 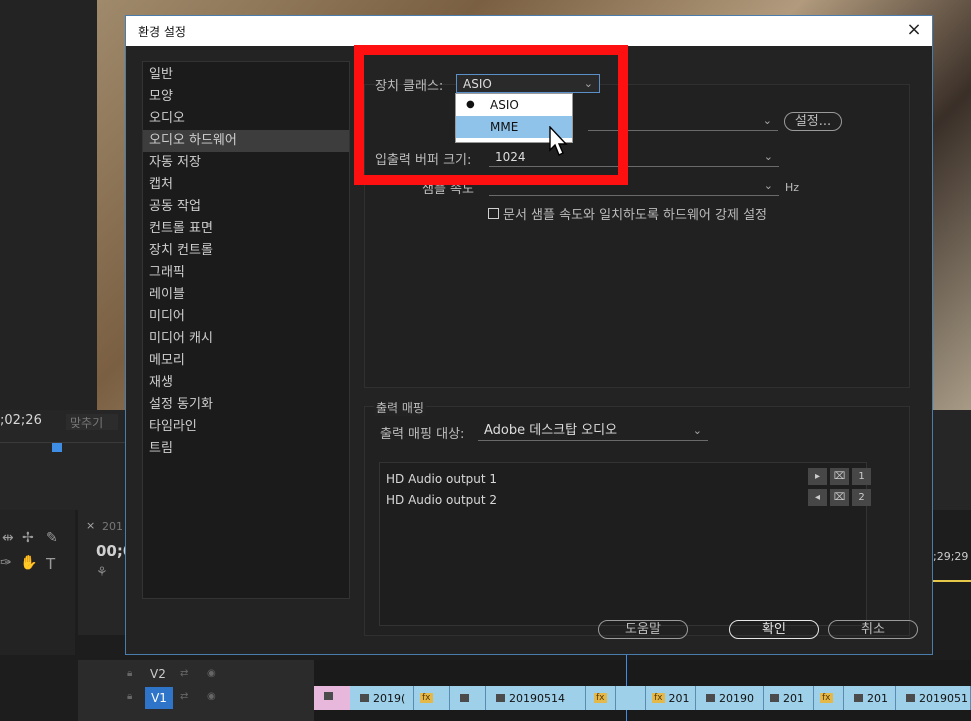 I want to click on help-button: 도움말, so click(x=643, y=629).